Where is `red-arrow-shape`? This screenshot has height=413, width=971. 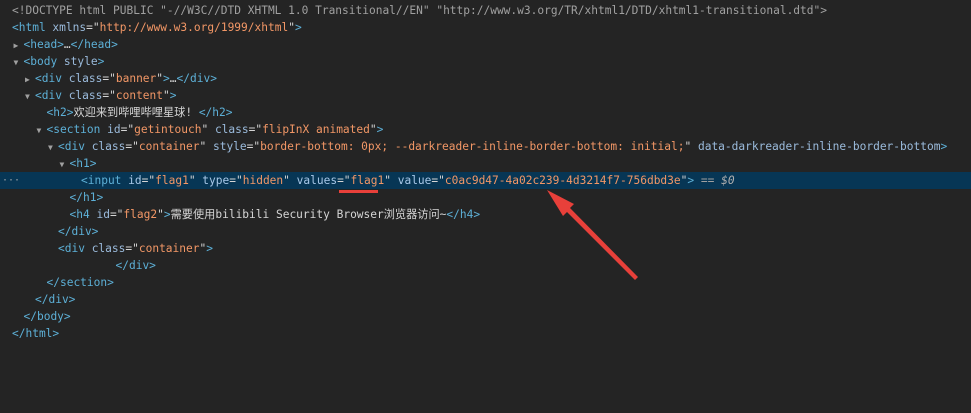
red-arrow-shape is located at coordinates (592, 235).